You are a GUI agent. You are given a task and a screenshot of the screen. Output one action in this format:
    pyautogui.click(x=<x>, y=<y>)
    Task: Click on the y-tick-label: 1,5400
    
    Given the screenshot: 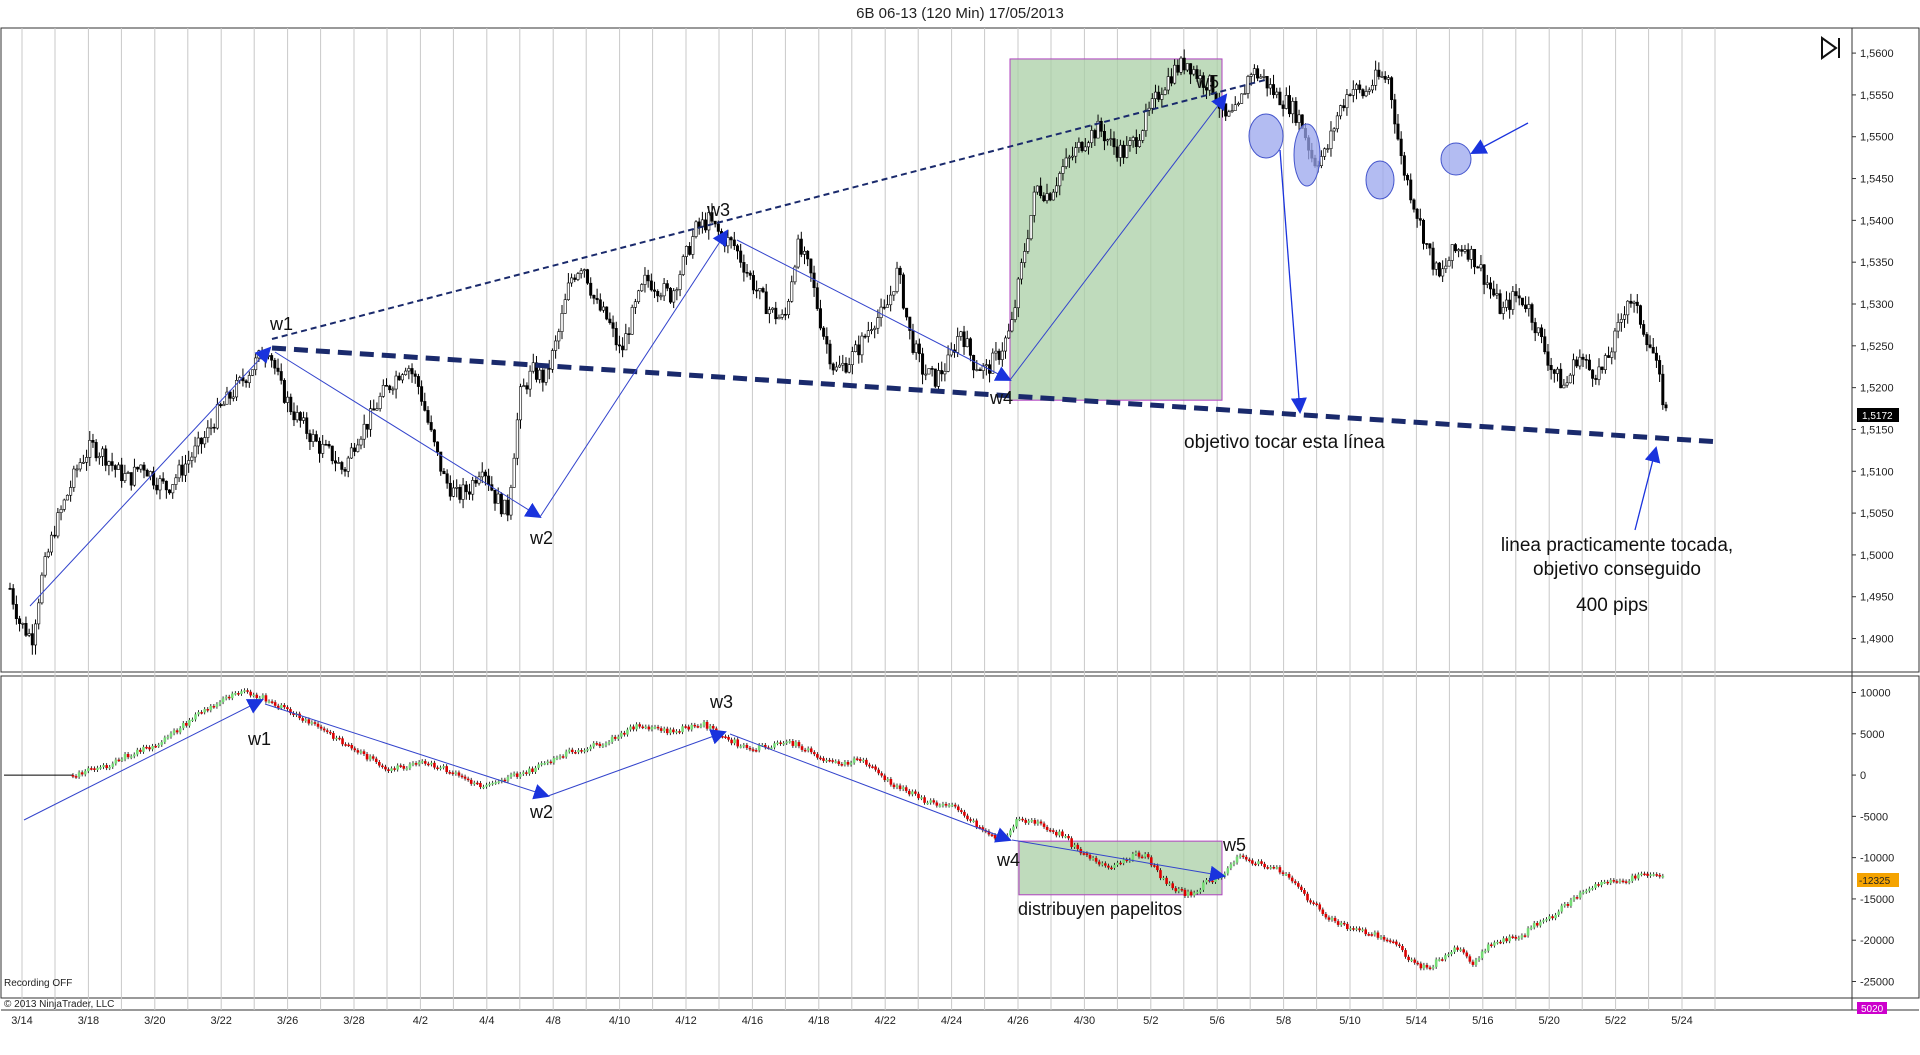 What is the action you would take?
    pyautogui.click(x=1877, y=221)
    